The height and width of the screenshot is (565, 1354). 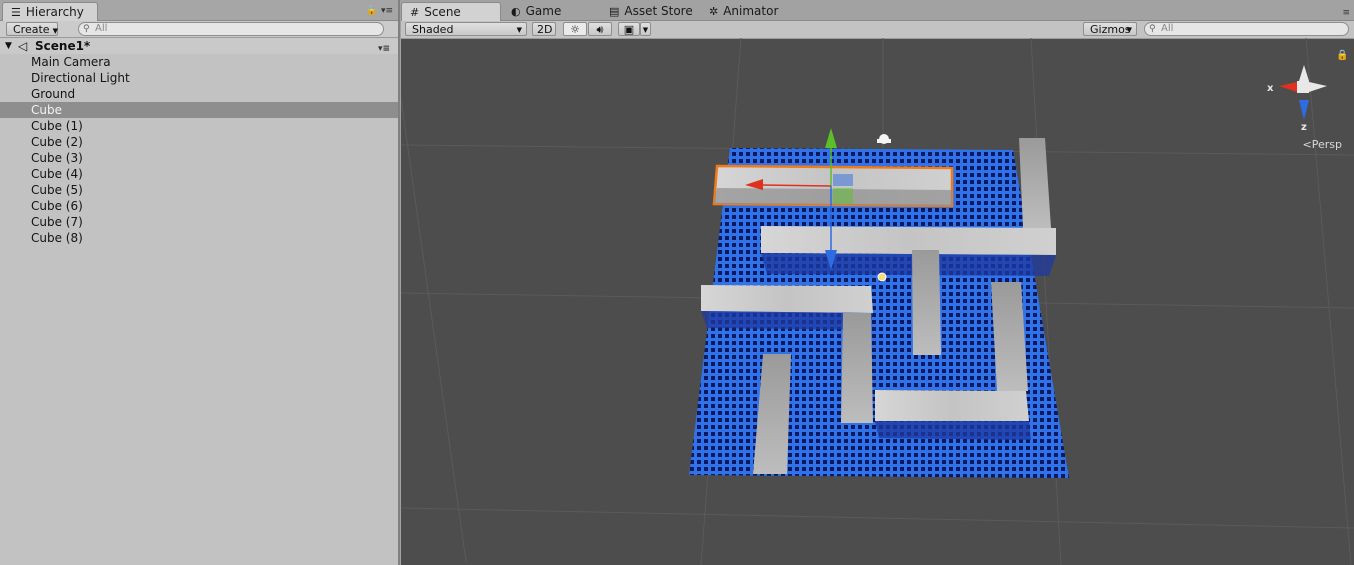 I want to click on hierarchy-item: Cube (7), so click(x=199, y=222).